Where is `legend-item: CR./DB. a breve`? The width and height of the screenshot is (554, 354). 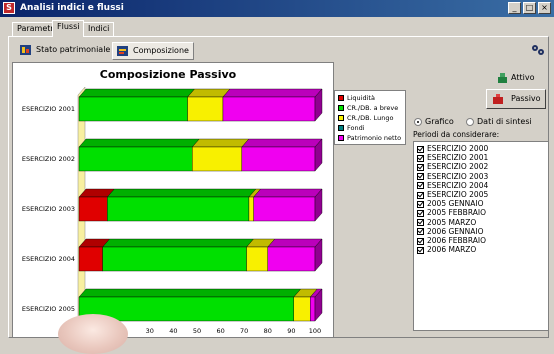
legend-item: CR./DB. a breve is located at coordinates (368, 108).